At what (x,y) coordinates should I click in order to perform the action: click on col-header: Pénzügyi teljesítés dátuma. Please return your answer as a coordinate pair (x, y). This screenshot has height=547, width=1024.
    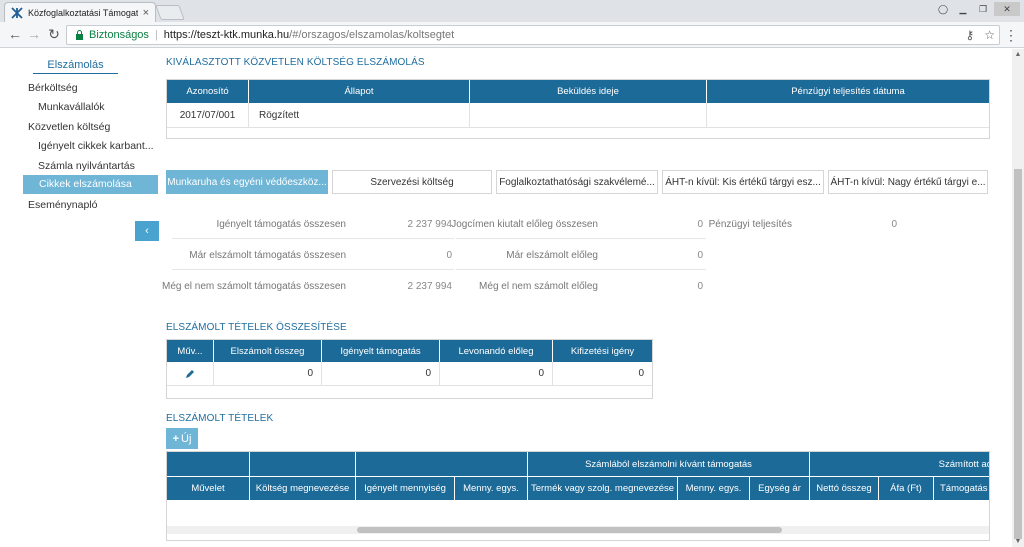
    Looking at the image, I should click on (848, 91).